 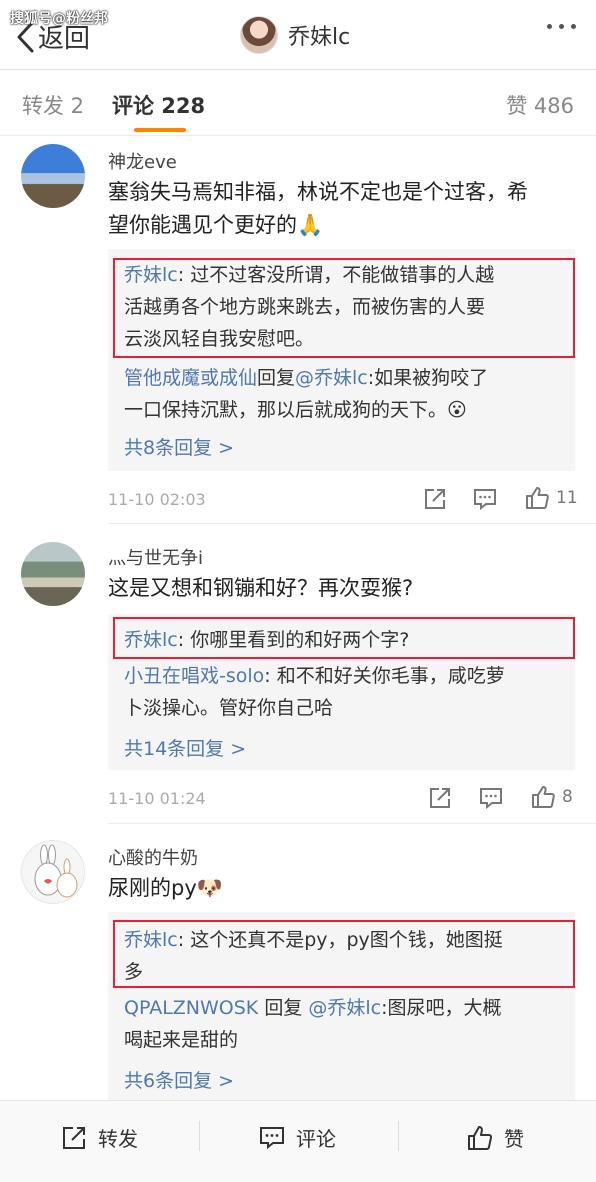 What do you see at coordinates (181, 1040) in the screenshot?
I see `reply-text: 喝起来是甜的` at bounding box center [181, 1040].